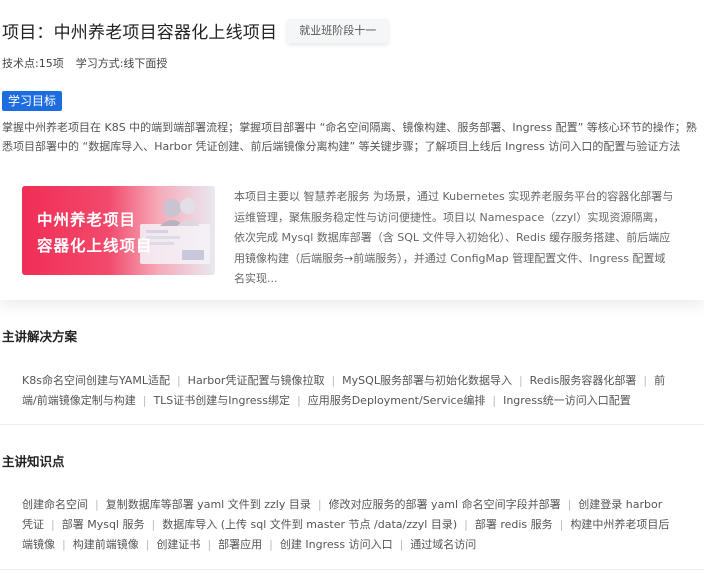 This screenshot has width=704, height=574. Describe the element at coordinates (336, 544) in the screenshot. I see `knowledge-item: 创建 Ingress 访问入口` at that location.